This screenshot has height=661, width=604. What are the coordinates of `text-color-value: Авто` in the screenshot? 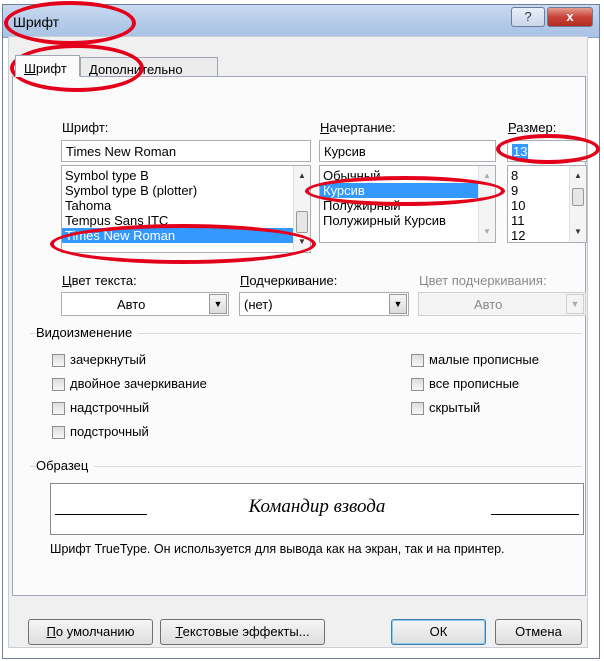 It's located at (131, 304).